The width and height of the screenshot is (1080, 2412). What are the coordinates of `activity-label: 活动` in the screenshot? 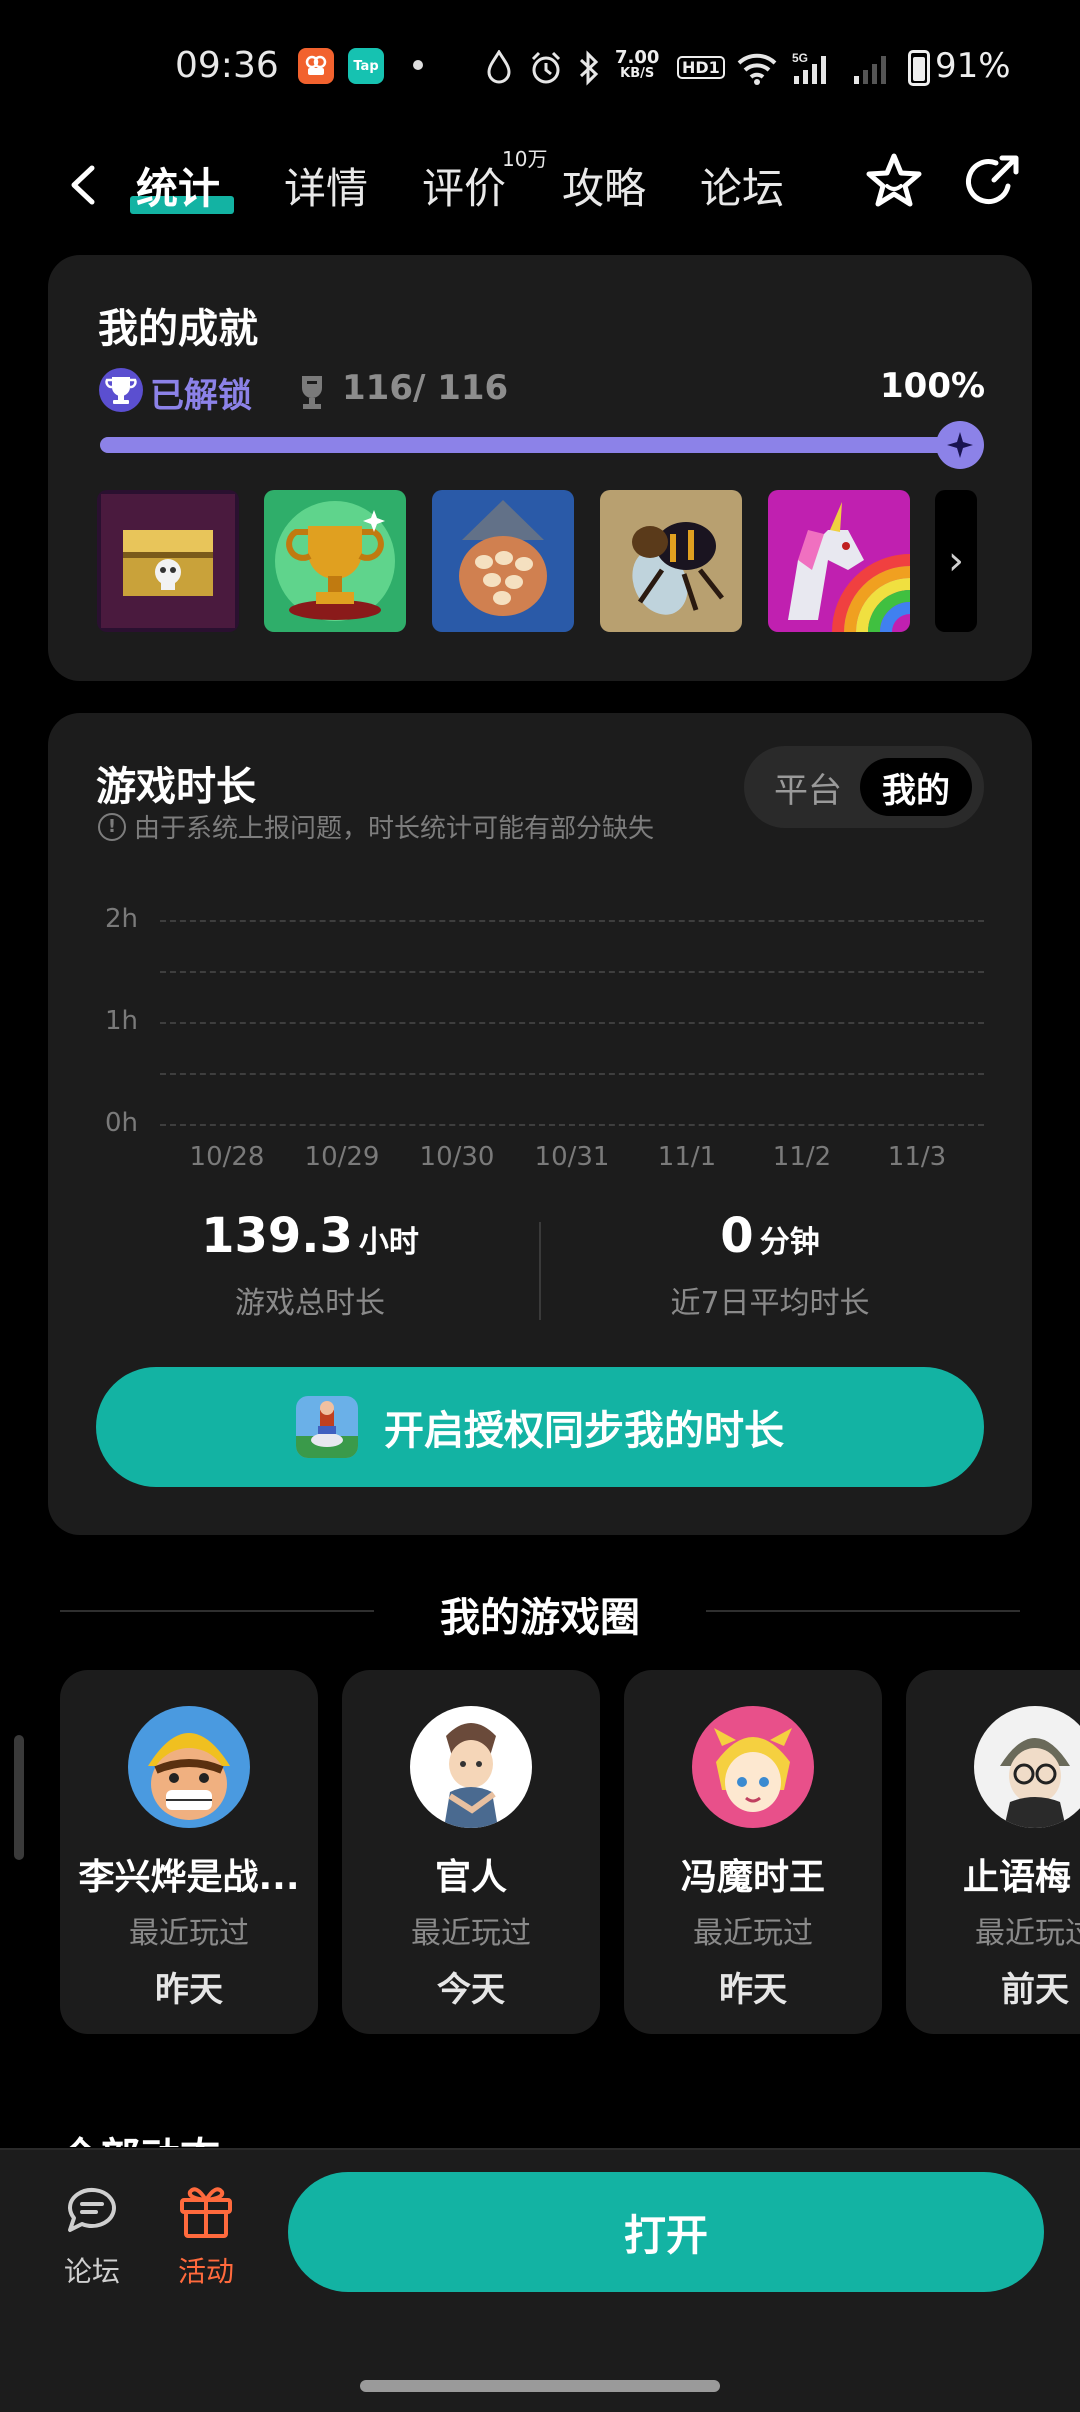 It's located at (205, 2271).